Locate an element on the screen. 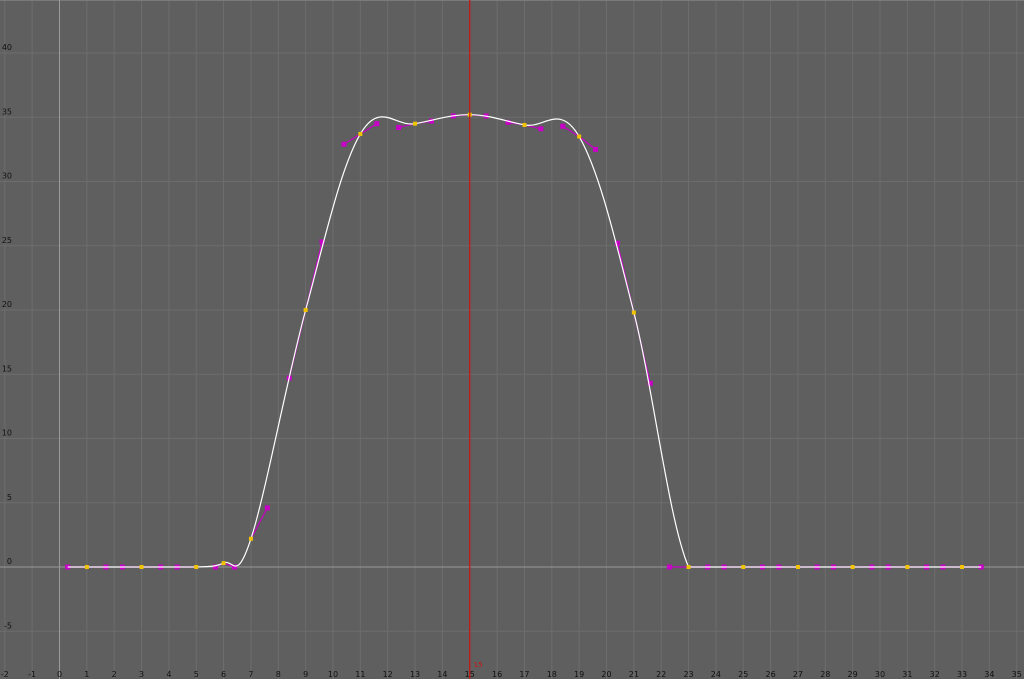  x-tick-label: 3 is located at coordinates (141, 674).